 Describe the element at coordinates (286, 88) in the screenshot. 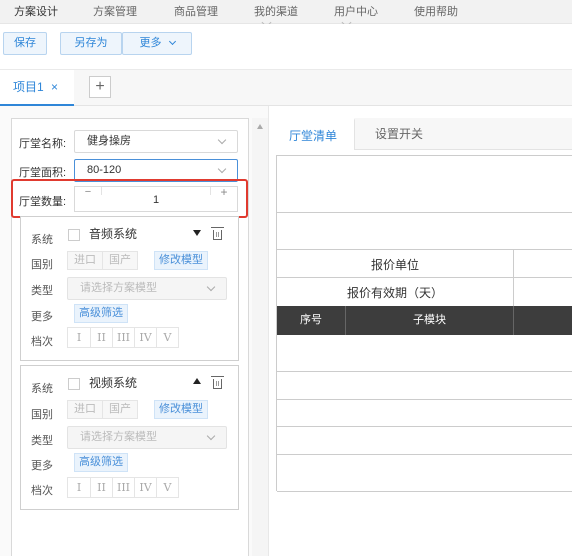

I see `project-tab-bar: 项目1 × +` at that location.